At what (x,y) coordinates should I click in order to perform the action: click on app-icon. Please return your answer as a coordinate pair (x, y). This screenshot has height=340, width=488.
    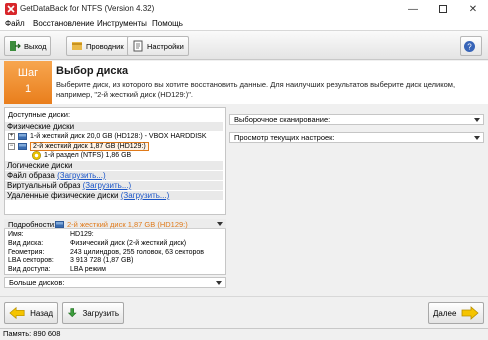
    Looking at the image, I should click on (11, 9).